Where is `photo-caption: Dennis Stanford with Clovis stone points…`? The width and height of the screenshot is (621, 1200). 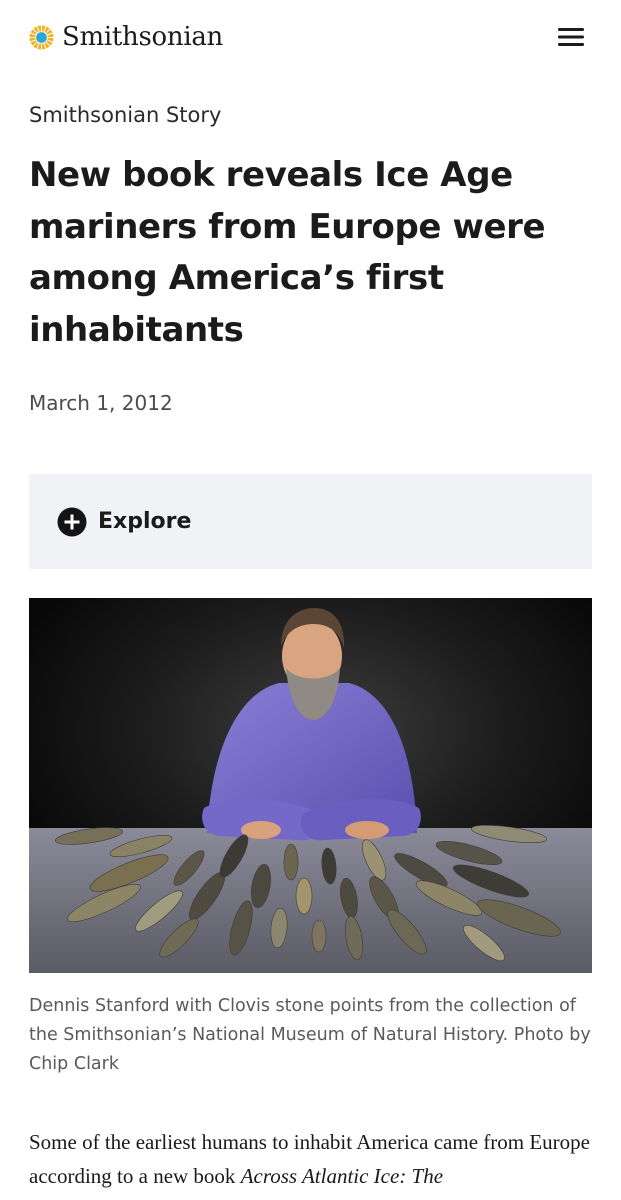 photo-caption: Dennis Stanford with Clovis stone points… is located at coordinates (310, 1035).